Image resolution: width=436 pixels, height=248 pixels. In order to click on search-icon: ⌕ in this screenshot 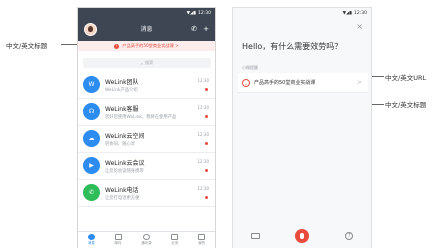, I will do `click(141, 63)`.